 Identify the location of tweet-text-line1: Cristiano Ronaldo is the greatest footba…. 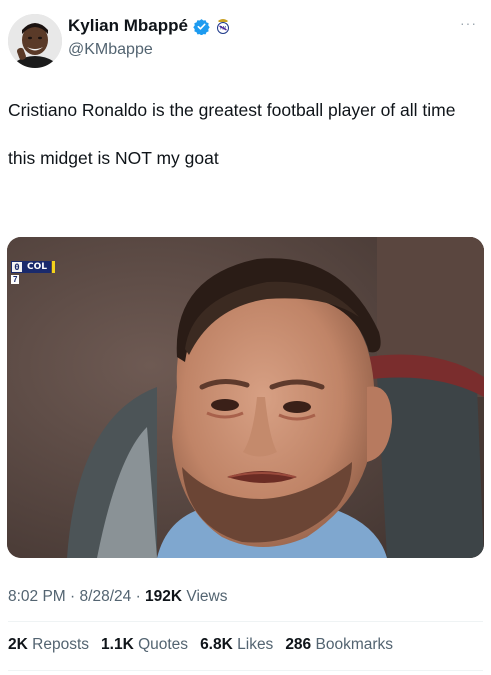
(232, 110).